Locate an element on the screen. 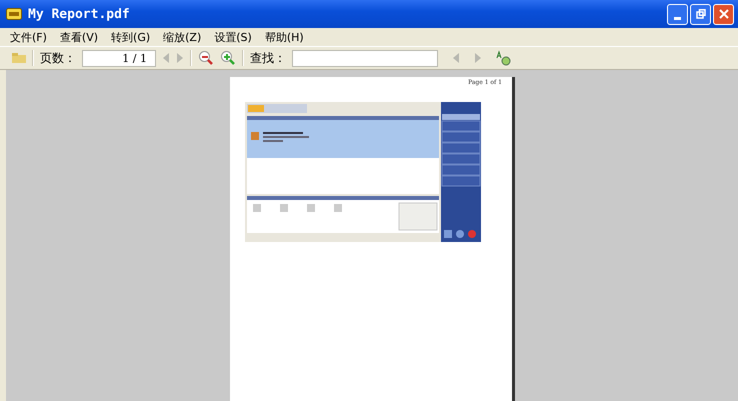 The width and height of the screenshot is (738, 401). menu-item: 查看(V) is located at coordinates (79, 37).